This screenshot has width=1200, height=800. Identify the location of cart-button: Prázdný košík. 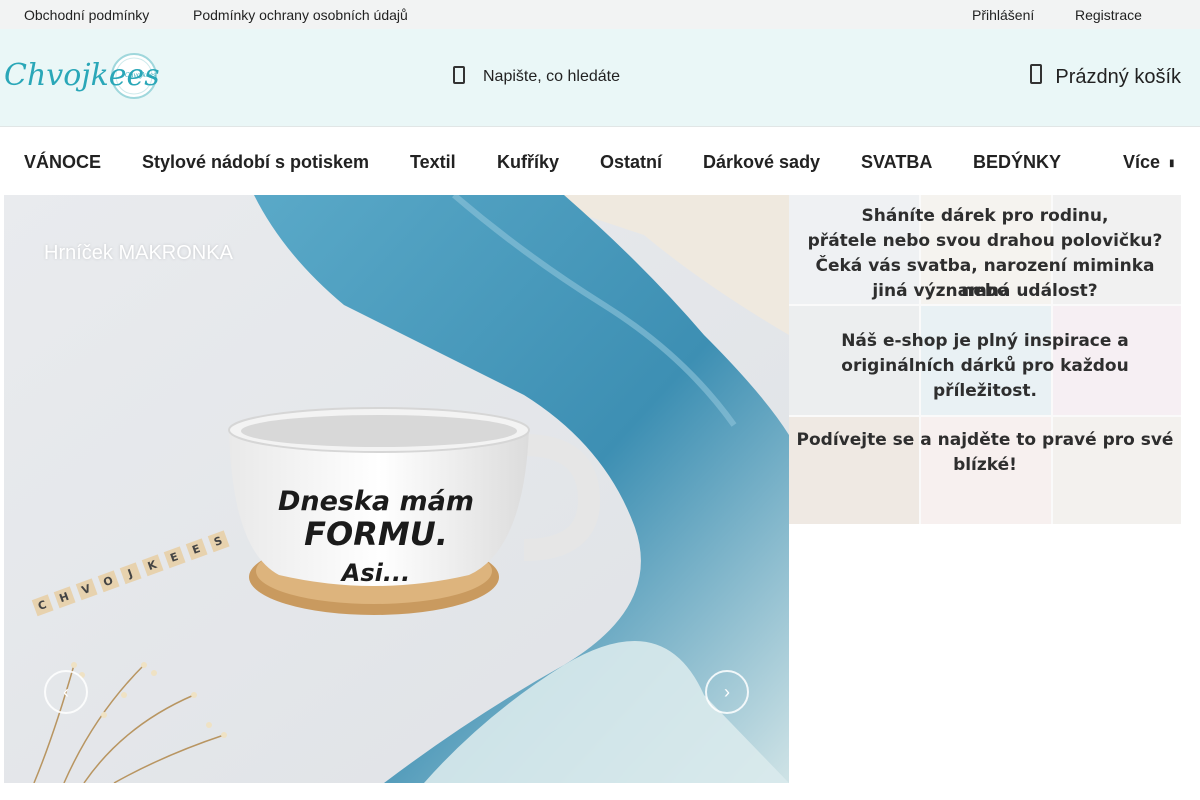
(1105, 77).